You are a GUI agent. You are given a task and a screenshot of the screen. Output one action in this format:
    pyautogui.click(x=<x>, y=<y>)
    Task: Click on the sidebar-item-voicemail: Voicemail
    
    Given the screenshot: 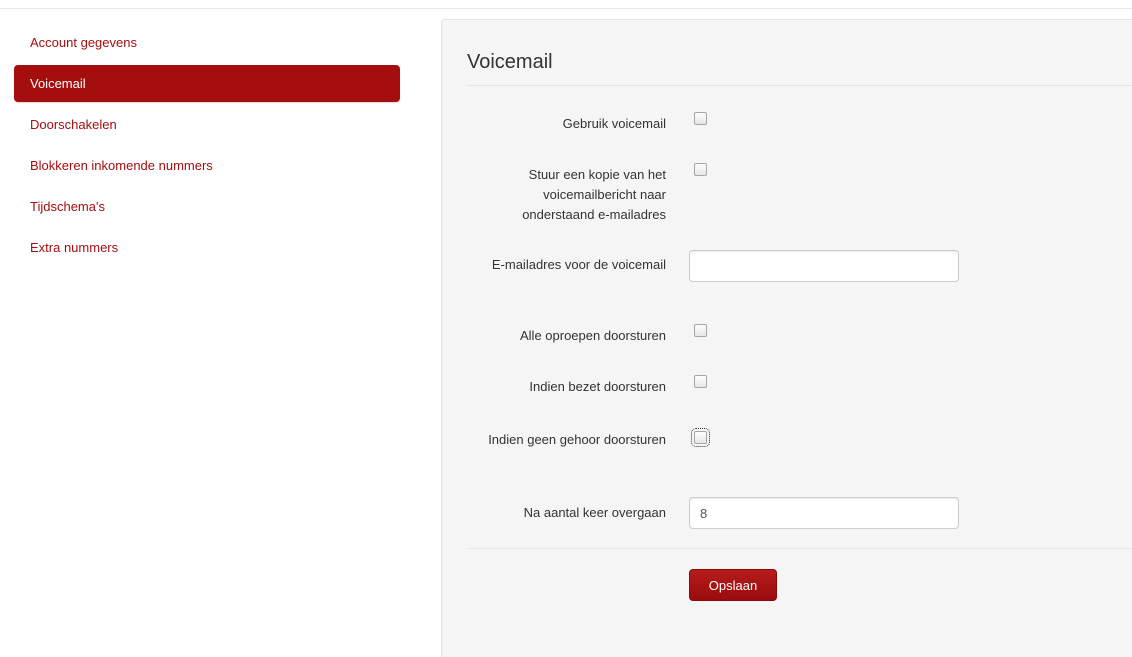 What is the action you would take?
    pyautogui.click(x=207, y=83)
    